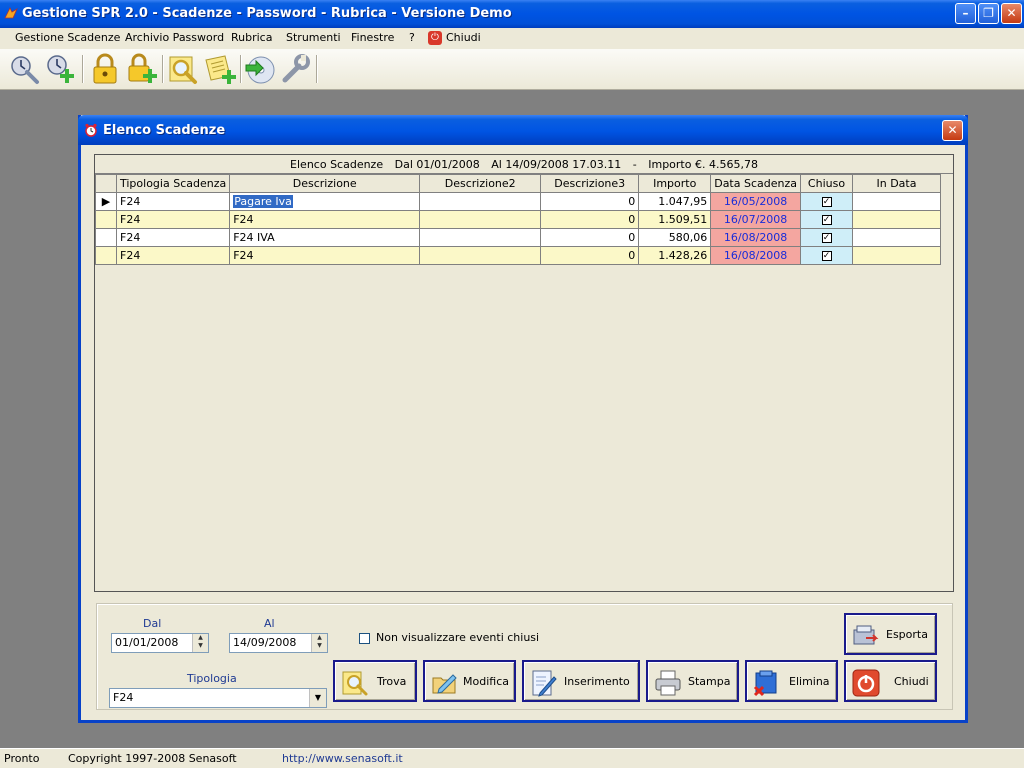 This screenshot has height=768, width=1024. What do you see at coordinates (896, 183) in the screenshot?
I see `column-header: In Data` at bounding box center [896, 183].